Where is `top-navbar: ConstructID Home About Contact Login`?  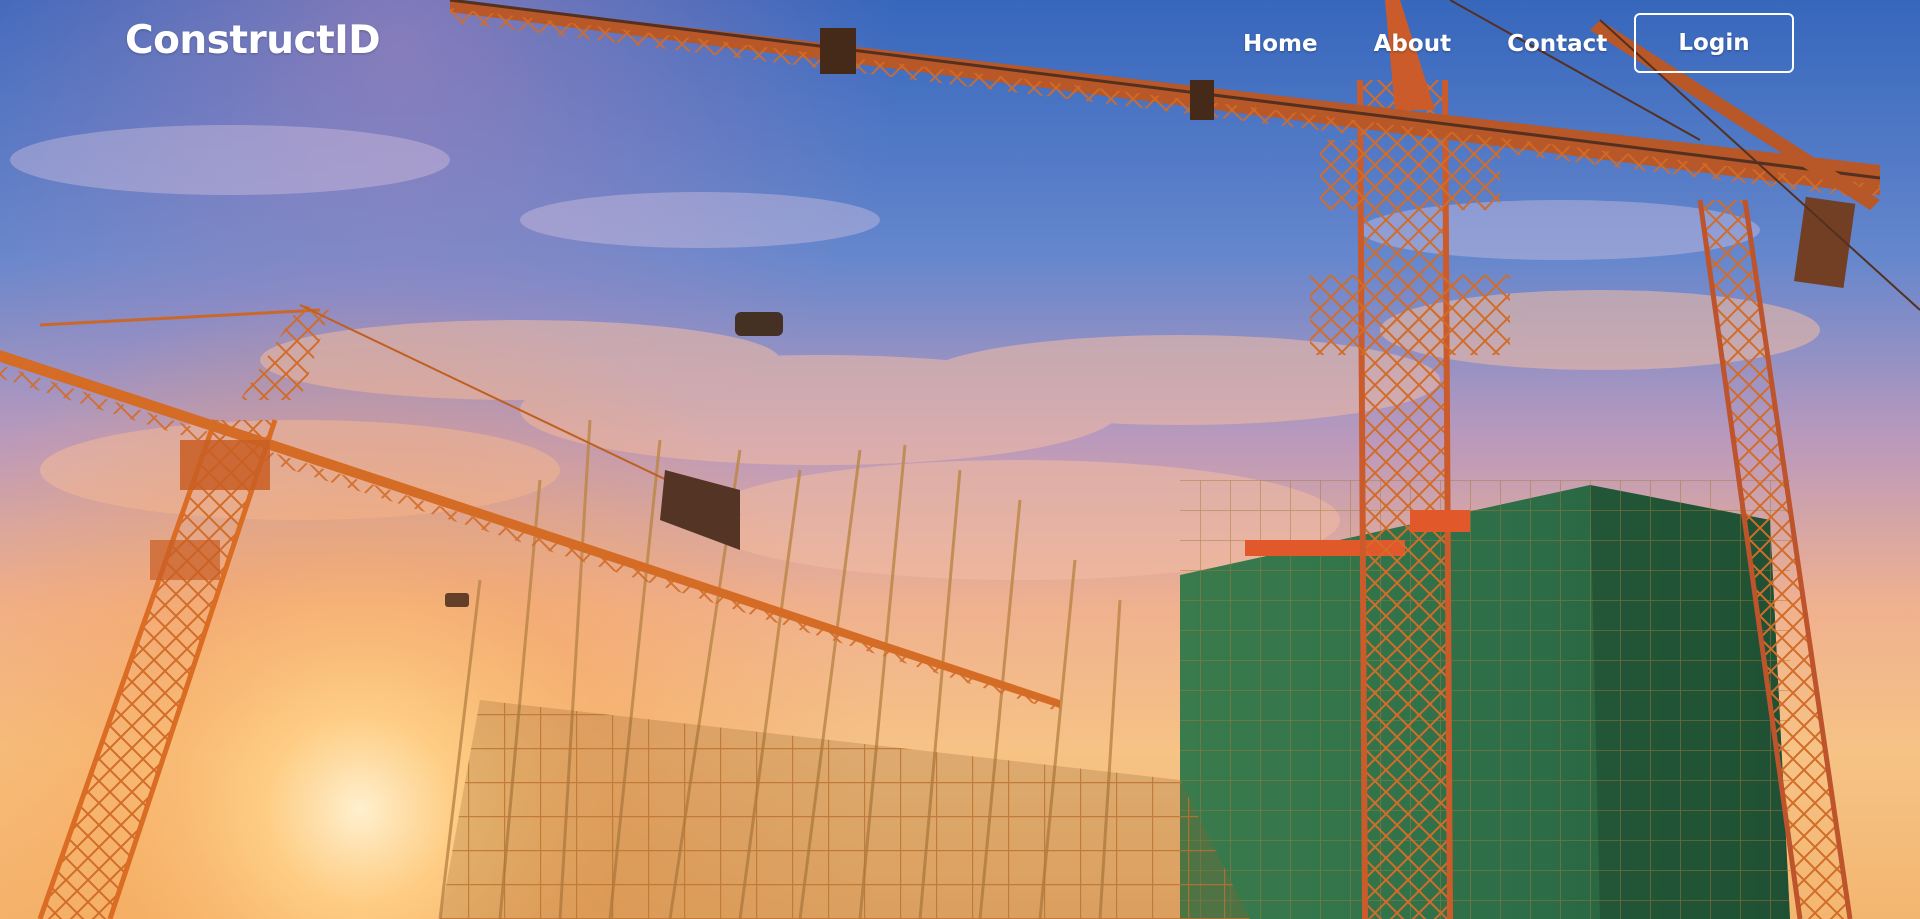 top-navbar: ConstructID Home About Contact Login is located at coordinates (960, 45).